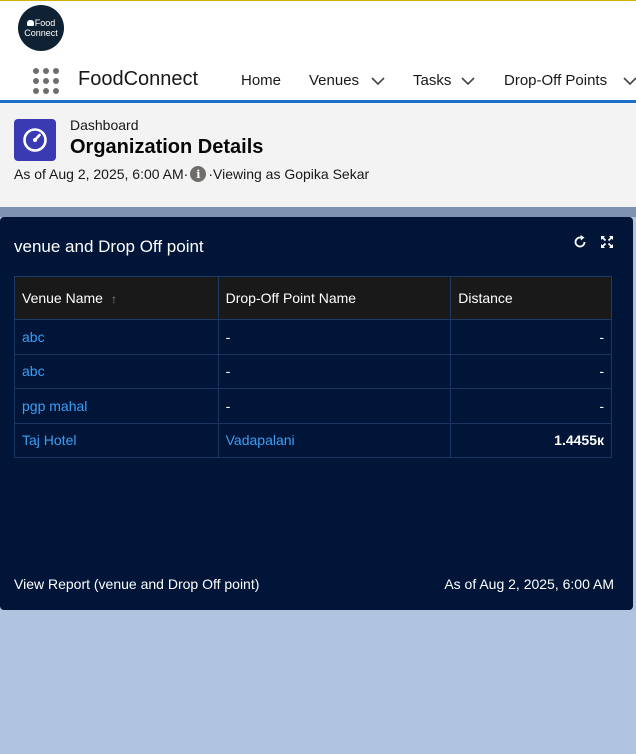 Image resolution: width=636 pixels, height=754 pixels. What do you see at coordinates (334, 298) in the screenshot?
I see `column-header-dropoff-point-name: Drop-Off Point Name` at bounding box center [334, 298].